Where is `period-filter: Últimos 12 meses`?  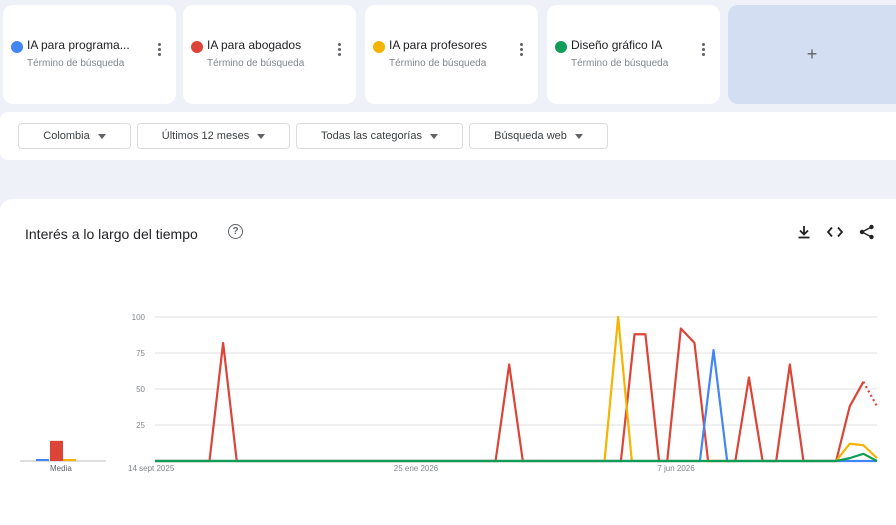
period-filter: Últimos 12 meses is located at coordinates (213, 136).